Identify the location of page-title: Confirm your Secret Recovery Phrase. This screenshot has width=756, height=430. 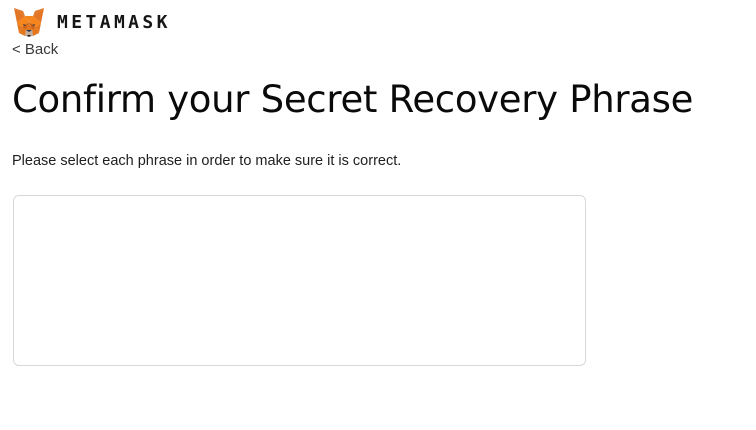
(353, 99).